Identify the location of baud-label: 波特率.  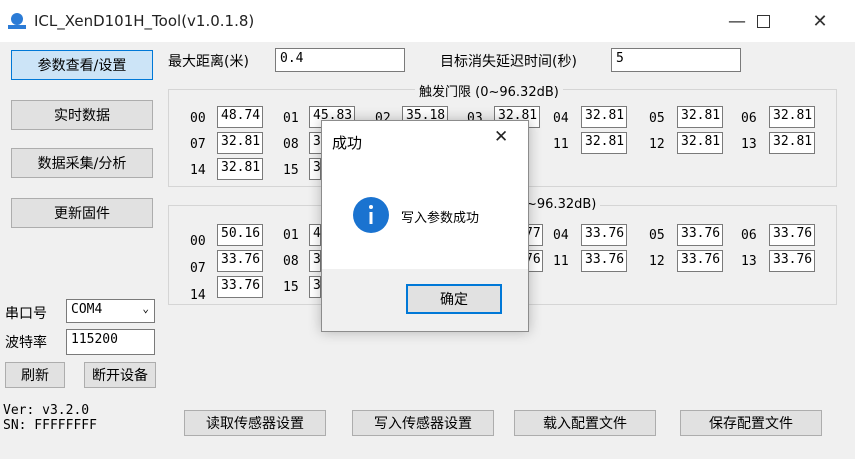
(26, 343).